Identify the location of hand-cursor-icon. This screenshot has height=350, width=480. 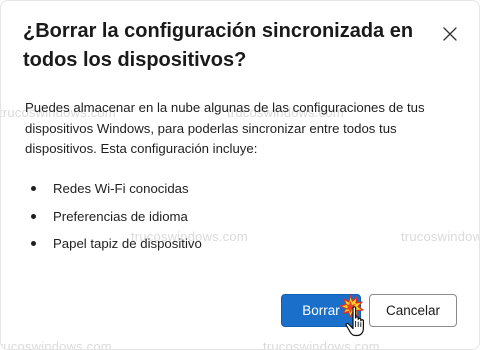
(351, 315).